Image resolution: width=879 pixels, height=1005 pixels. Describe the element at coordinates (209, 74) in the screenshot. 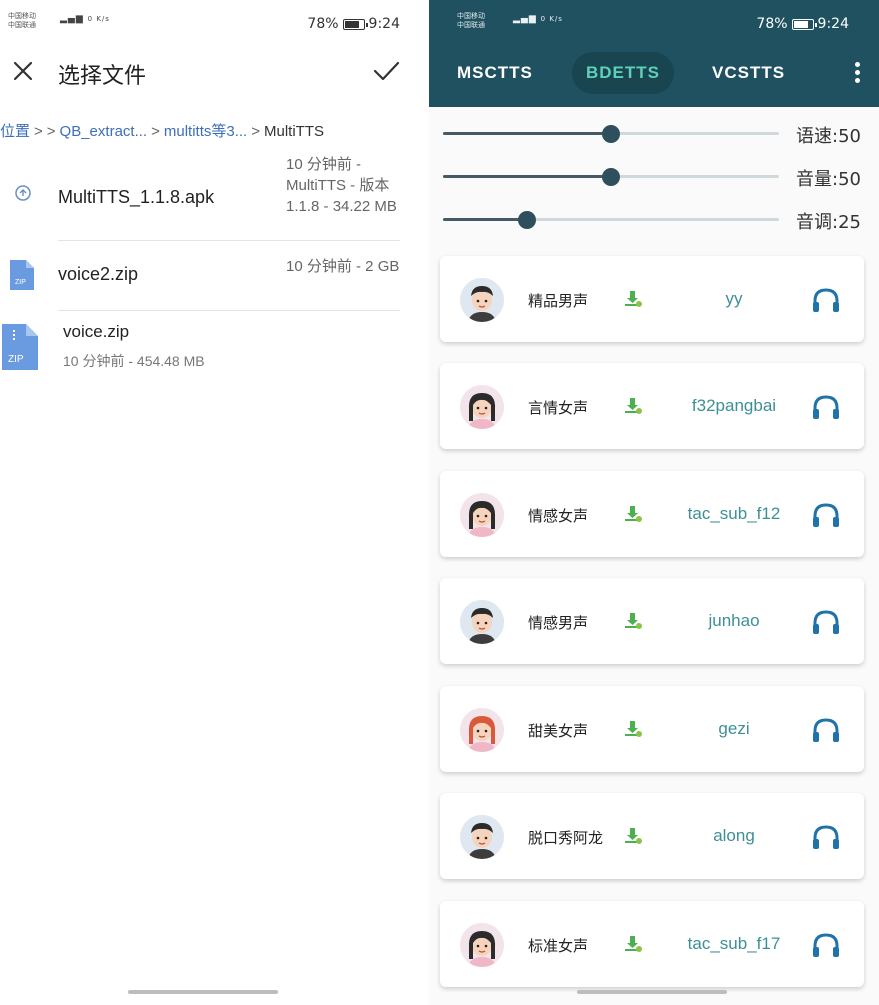

I see `picker-toolbar: 选择文件` at that location.